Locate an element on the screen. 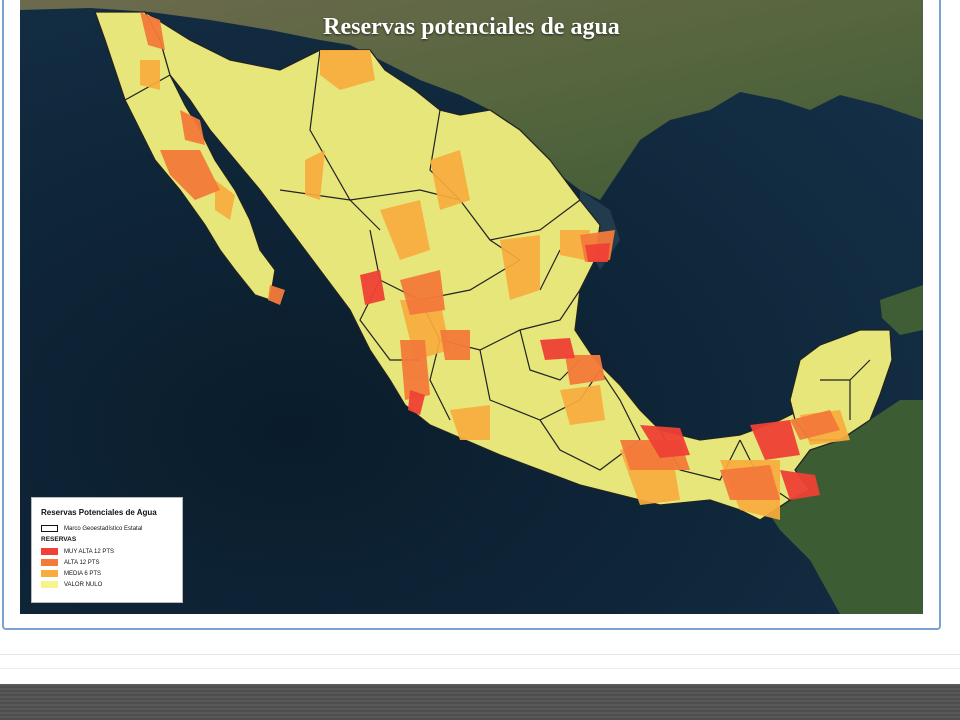  legend-boundary-row: Marco Geoestadístico Estatal is located at coordinates (107, 528).